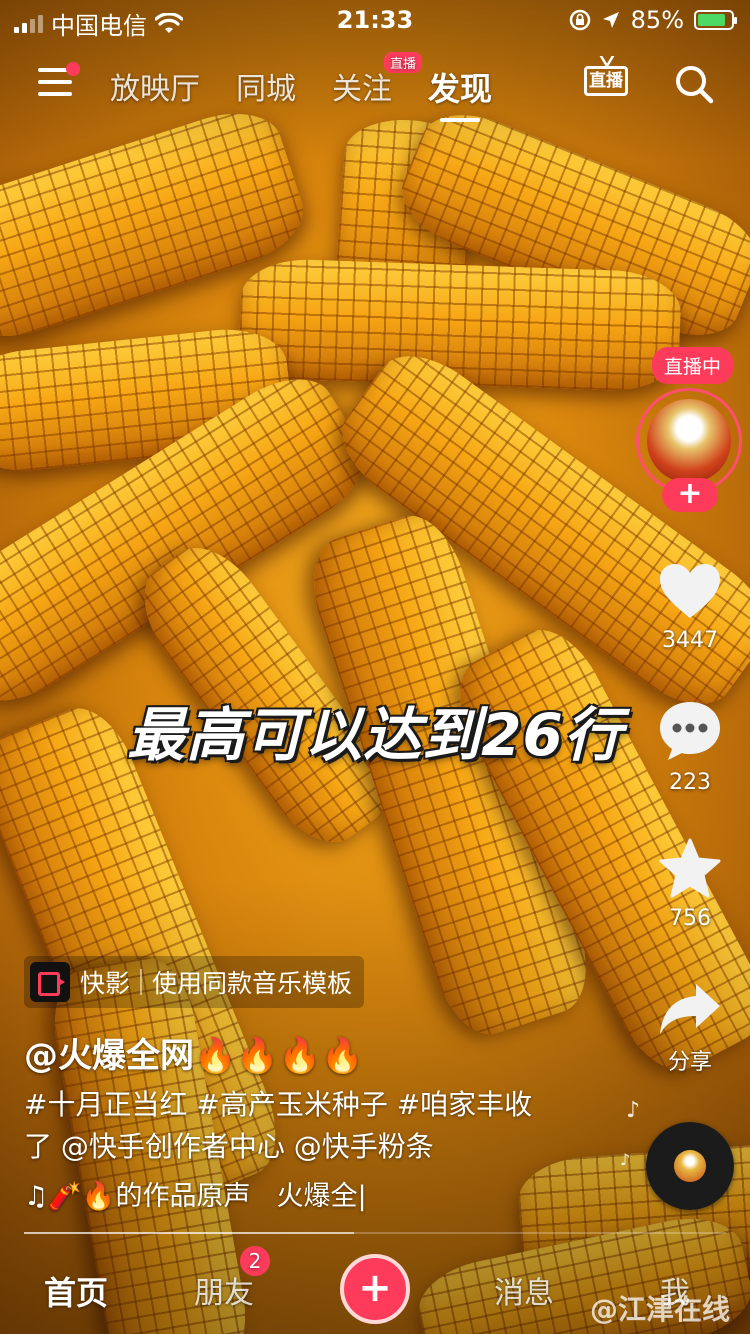 Image resolution: width=750 pixels, height=1334 pixels. I want to click on share-label: 分享, so click(689, 1062).